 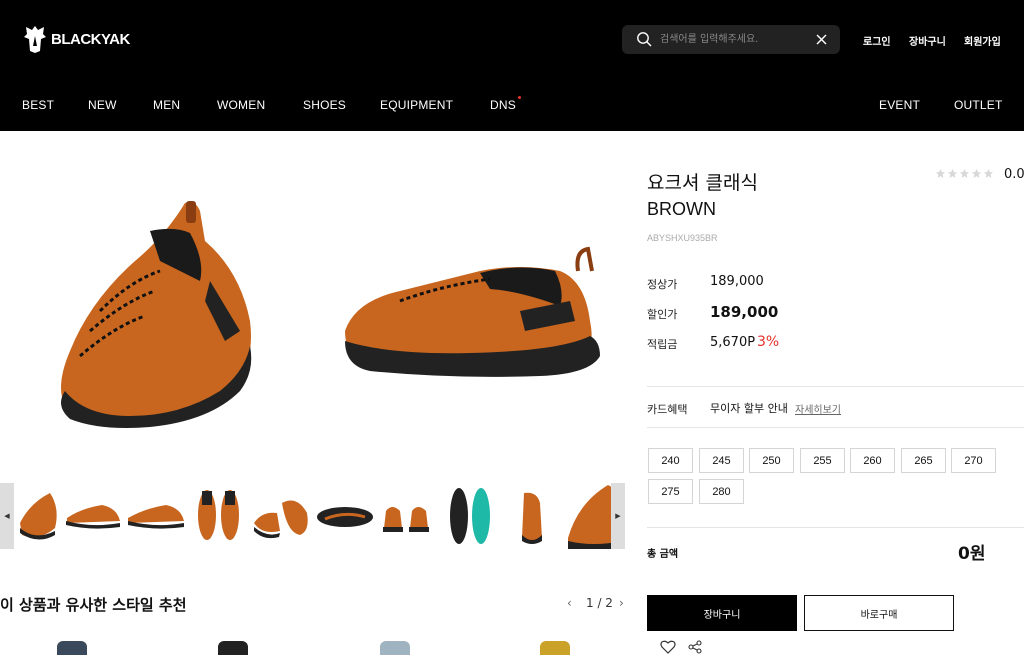 What do you see at coordinates (735, 39) in the screenshot?
I see `search-input` at bounding box center [735, 39].